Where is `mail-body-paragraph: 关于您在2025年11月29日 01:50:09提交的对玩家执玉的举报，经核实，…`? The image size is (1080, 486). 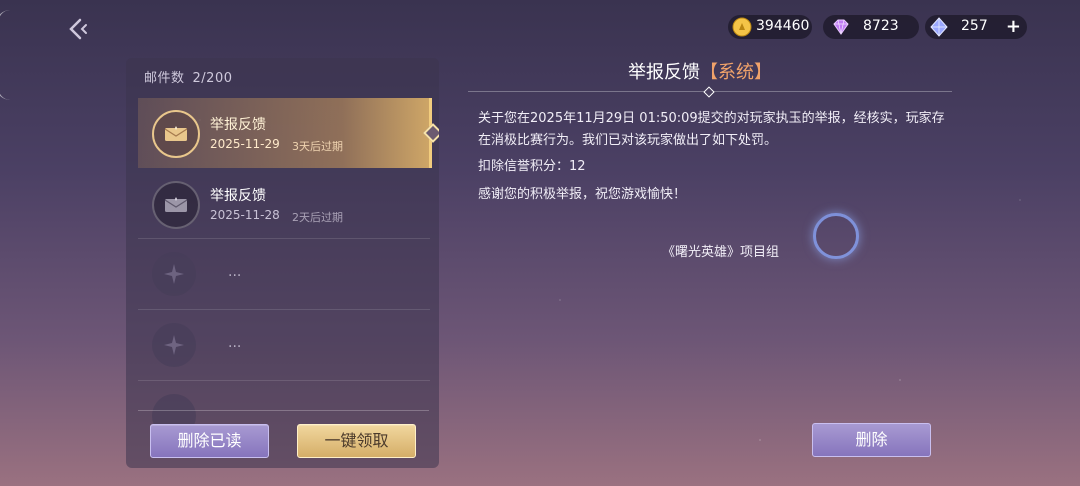
mail-body-paragraph: 关于您在2025年11月29日 01:50:09提交的对玩家执玉的举报，经核实，… is located at coordinates (711, 129).